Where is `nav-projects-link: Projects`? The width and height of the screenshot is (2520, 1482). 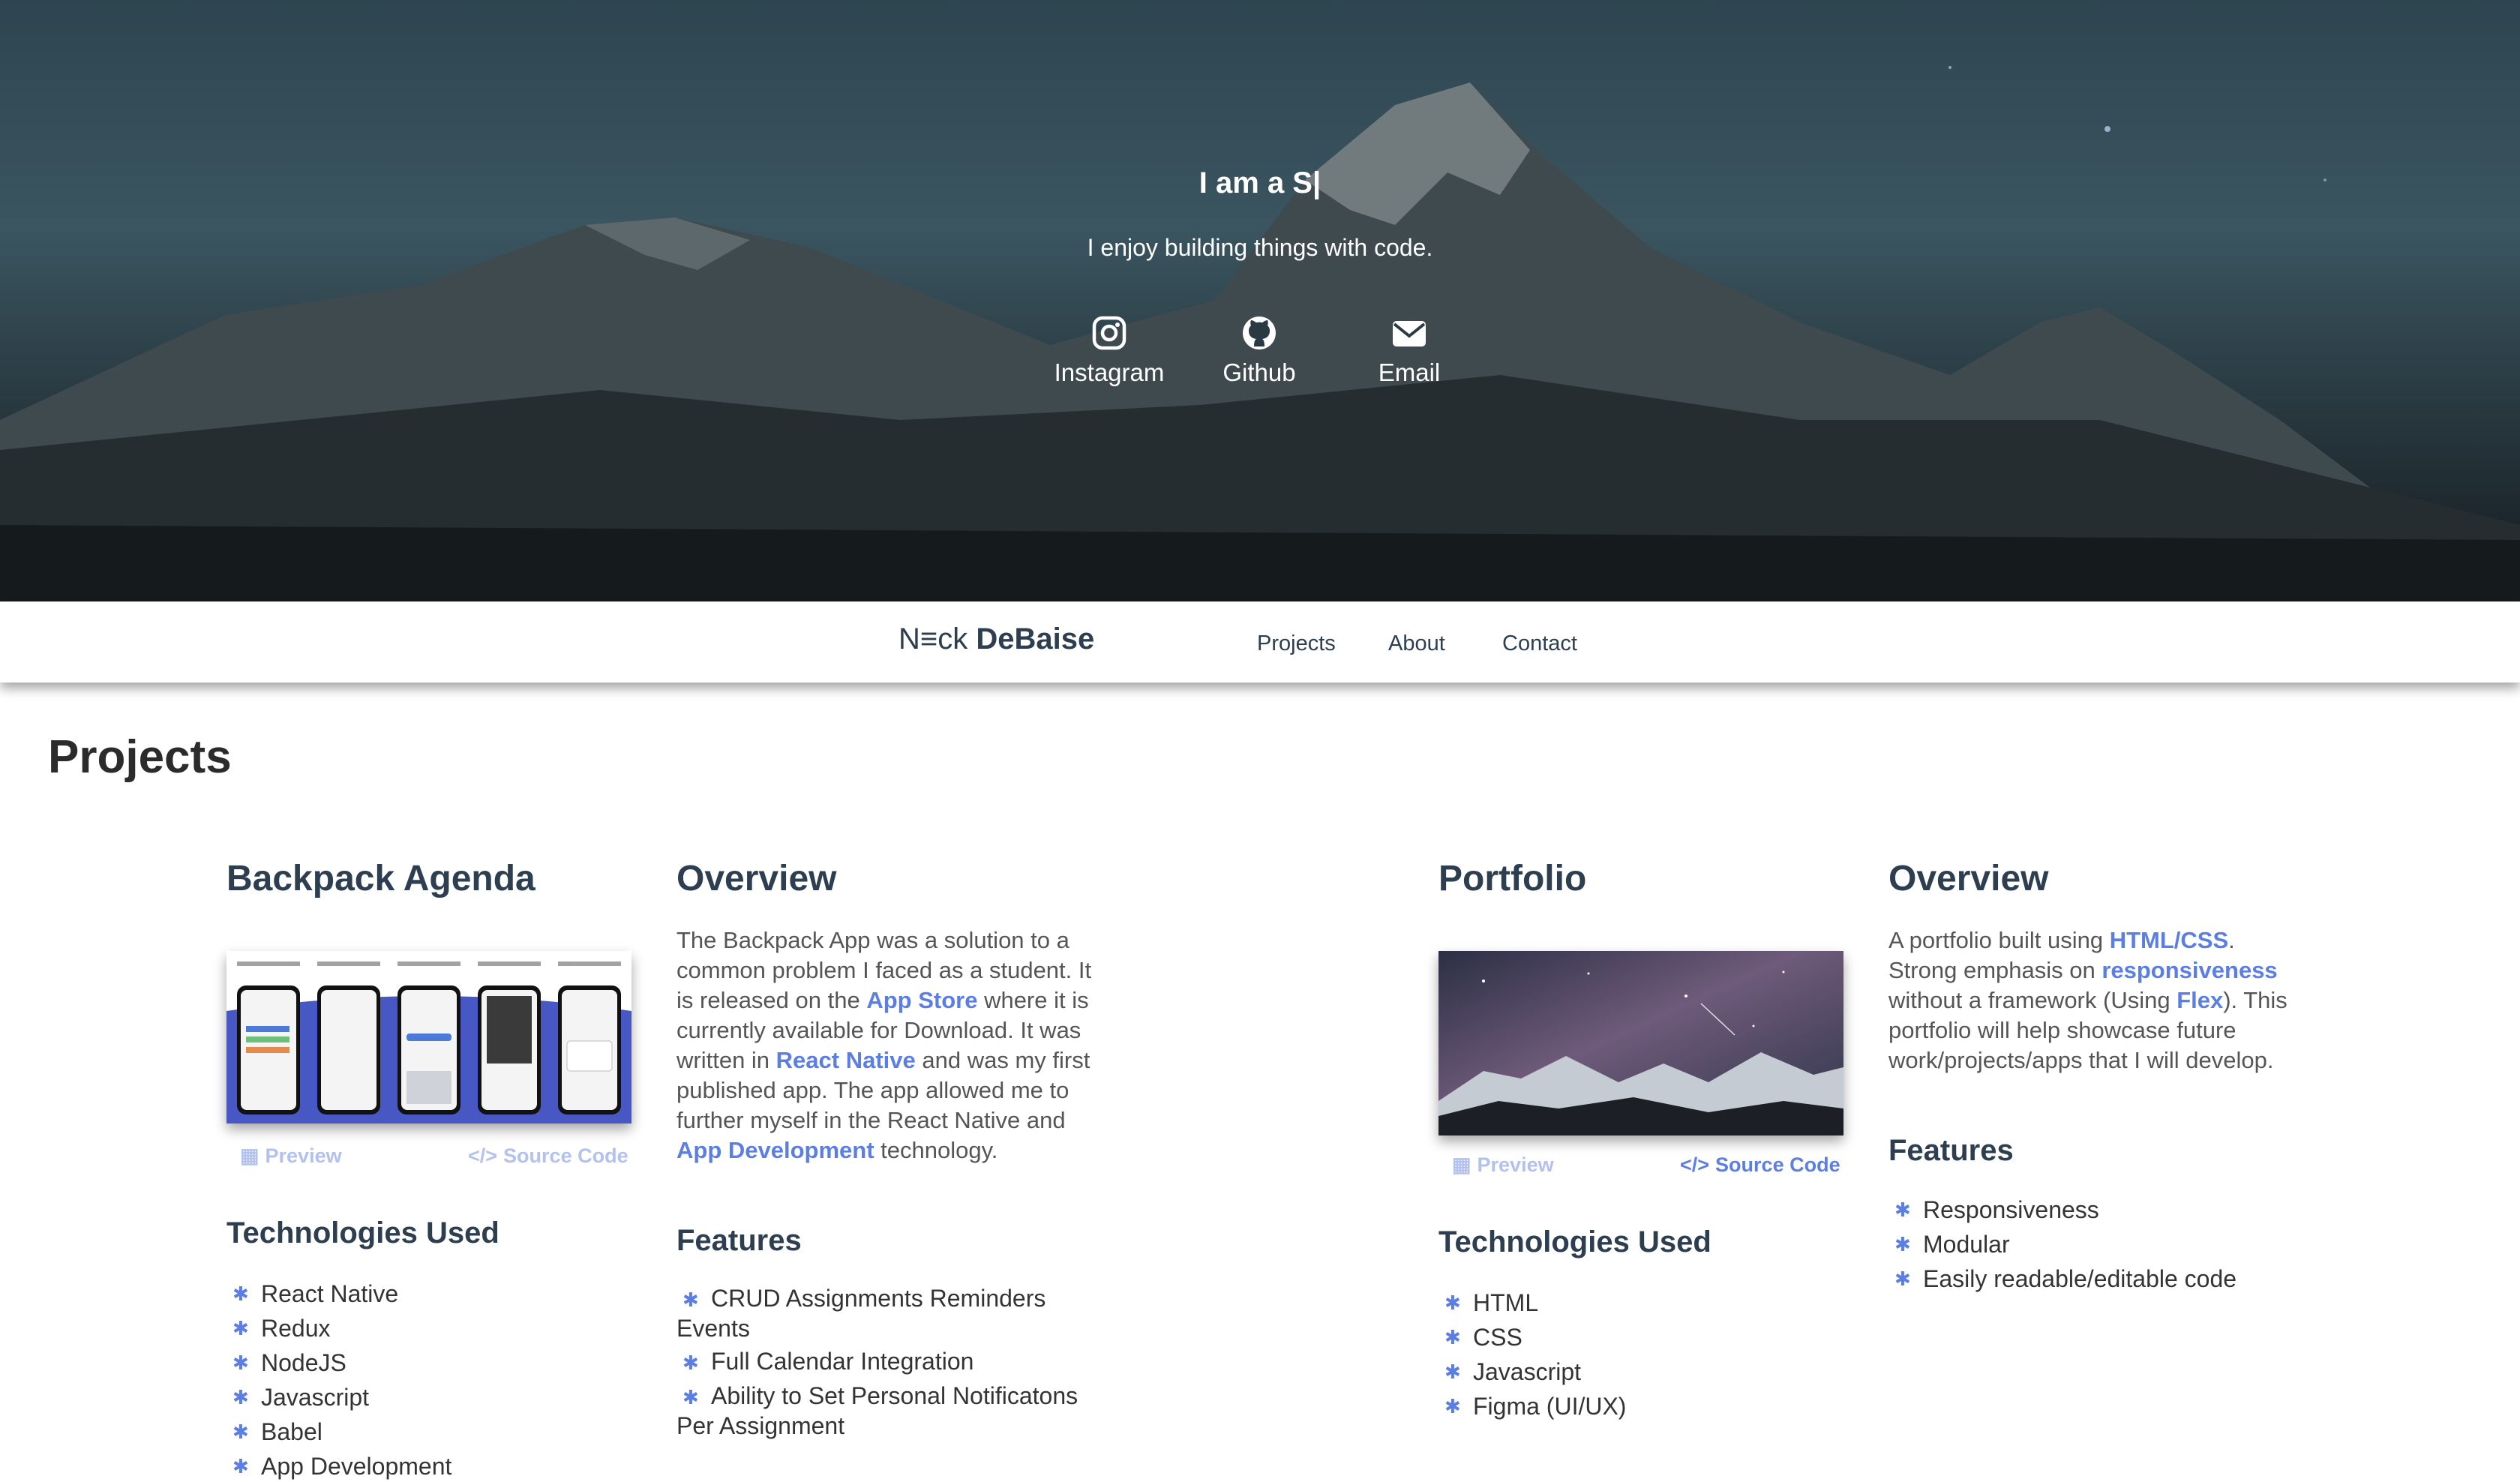 nav-projects-link: Projects is located at coordinates (1296, 644).